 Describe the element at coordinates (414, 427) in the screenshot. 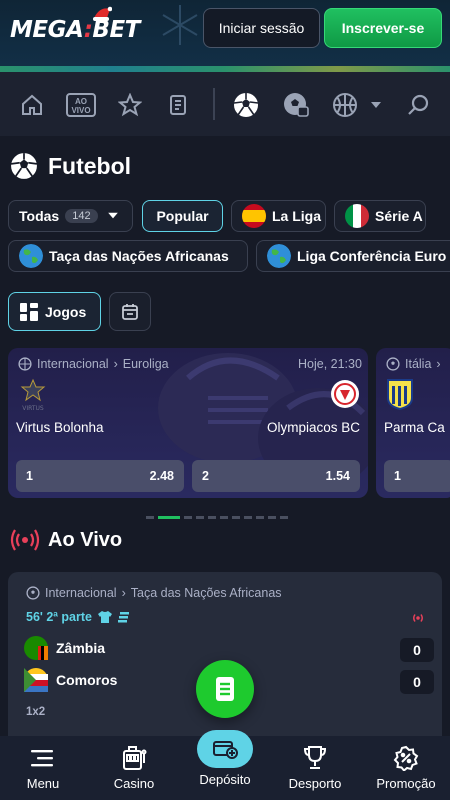

I see `home-team: Parma Ca` at that location.